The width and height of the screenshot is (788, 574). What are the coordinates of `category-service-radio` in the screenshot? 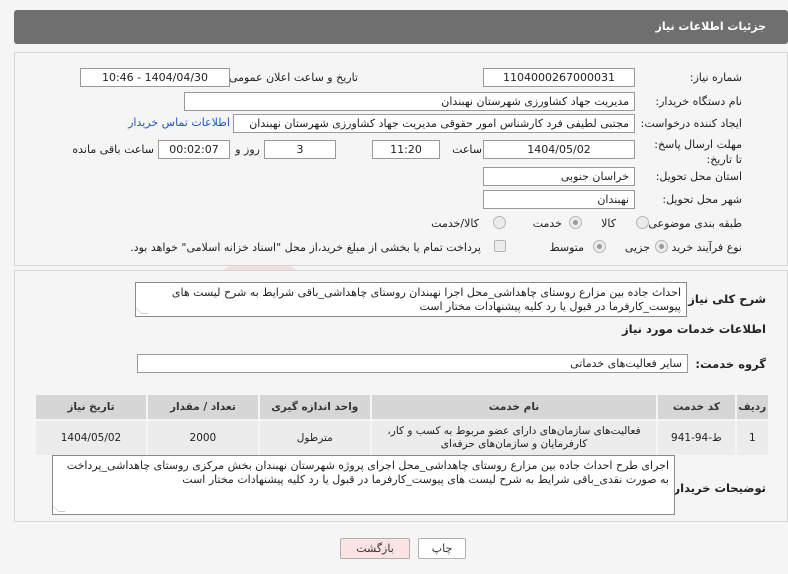 It's located at (575, 222).